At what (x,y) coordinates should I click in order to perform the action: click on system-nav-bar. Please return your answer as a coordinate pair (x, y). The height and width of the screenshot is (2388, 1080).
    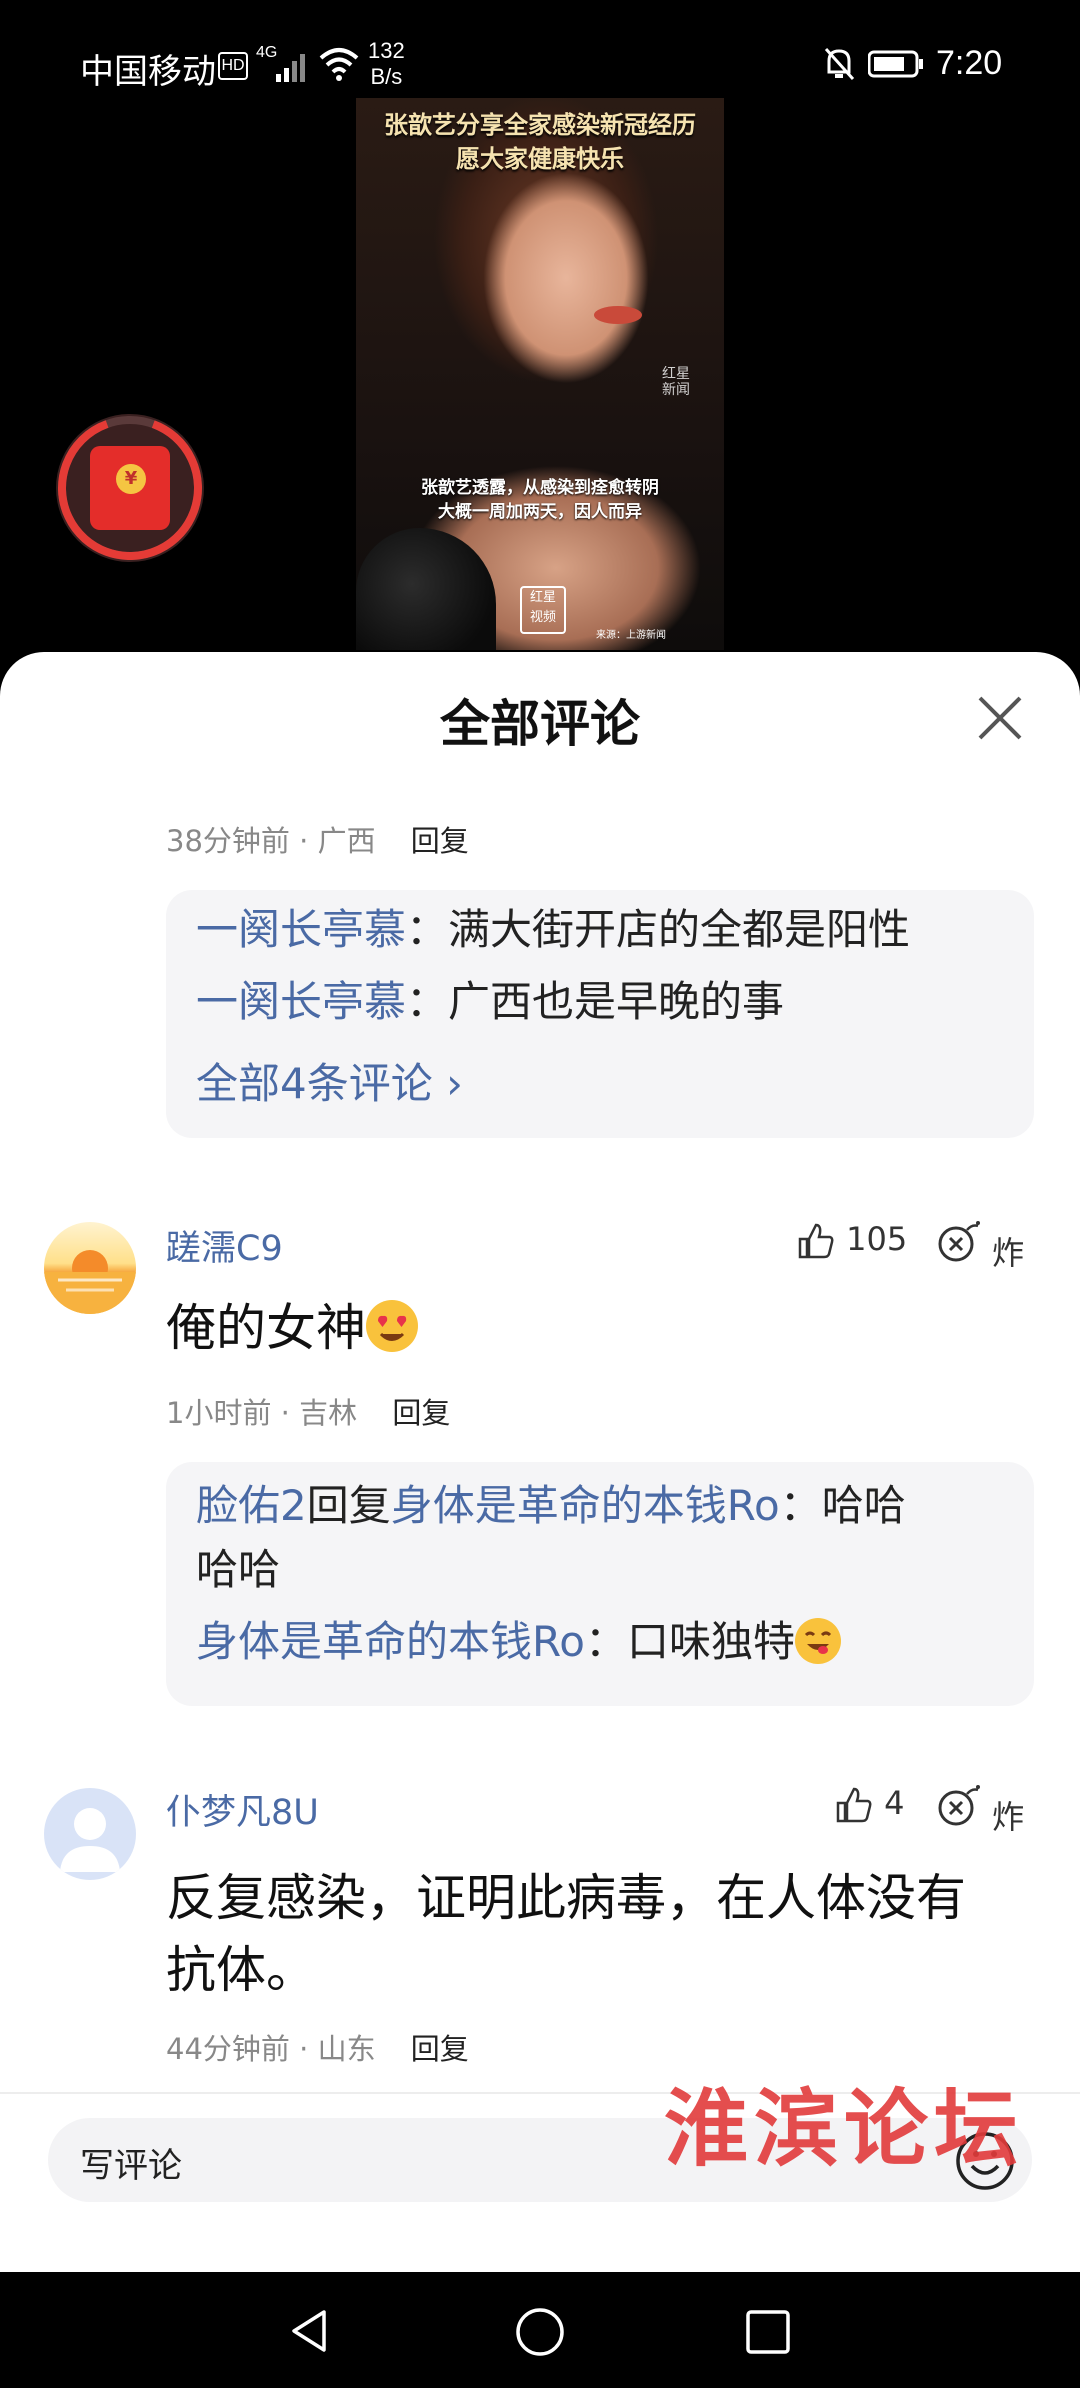
    Looking at the image, I should click on (540, 2330).